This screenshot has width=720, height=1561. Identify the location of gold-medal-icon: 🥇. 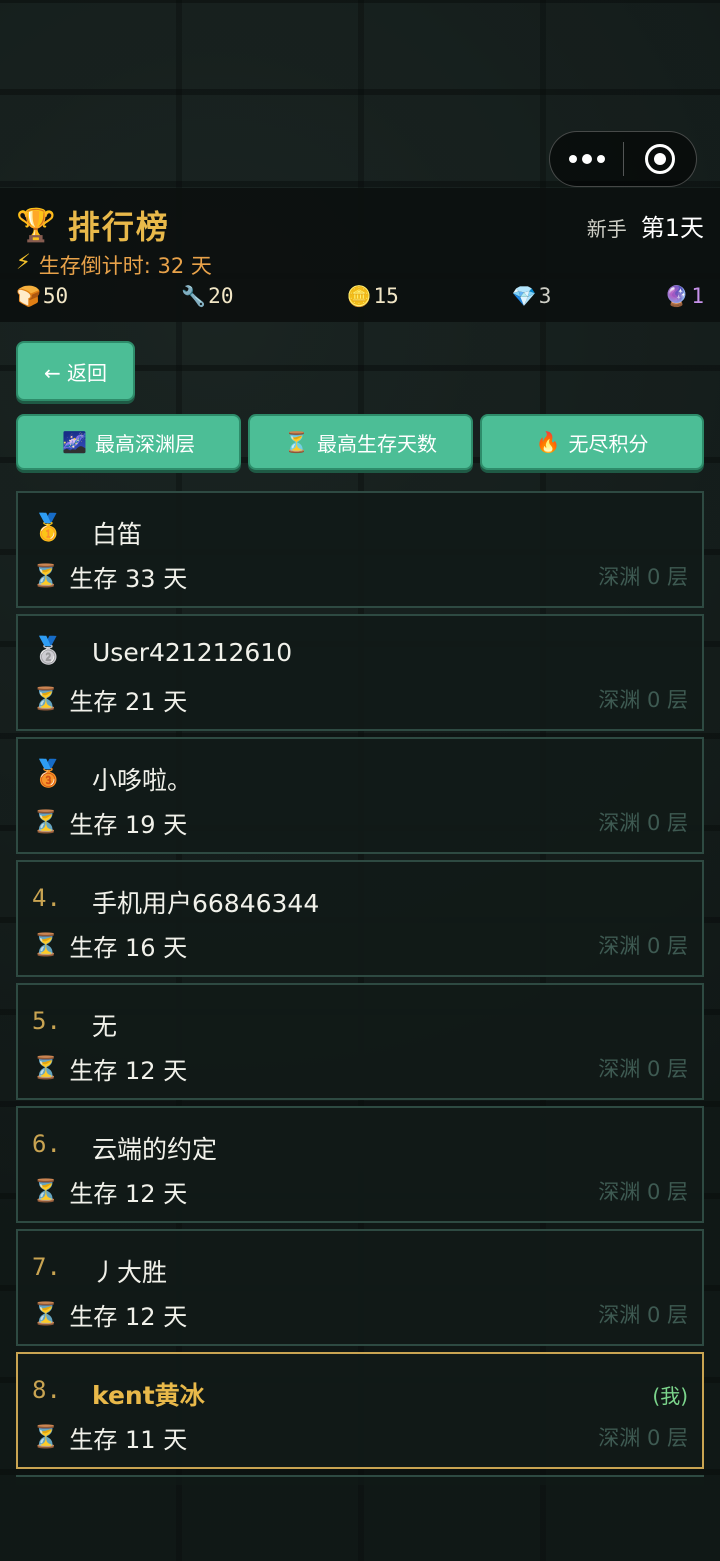
(48, 528).